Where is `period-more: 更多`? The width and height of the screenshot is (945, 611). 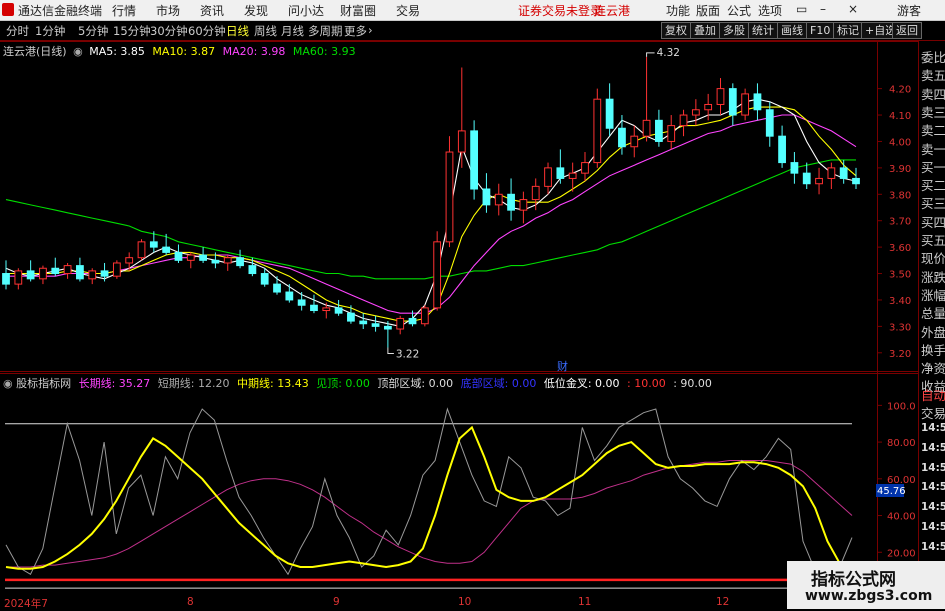 period-more: 更多 is located at coordinates (355, 31).